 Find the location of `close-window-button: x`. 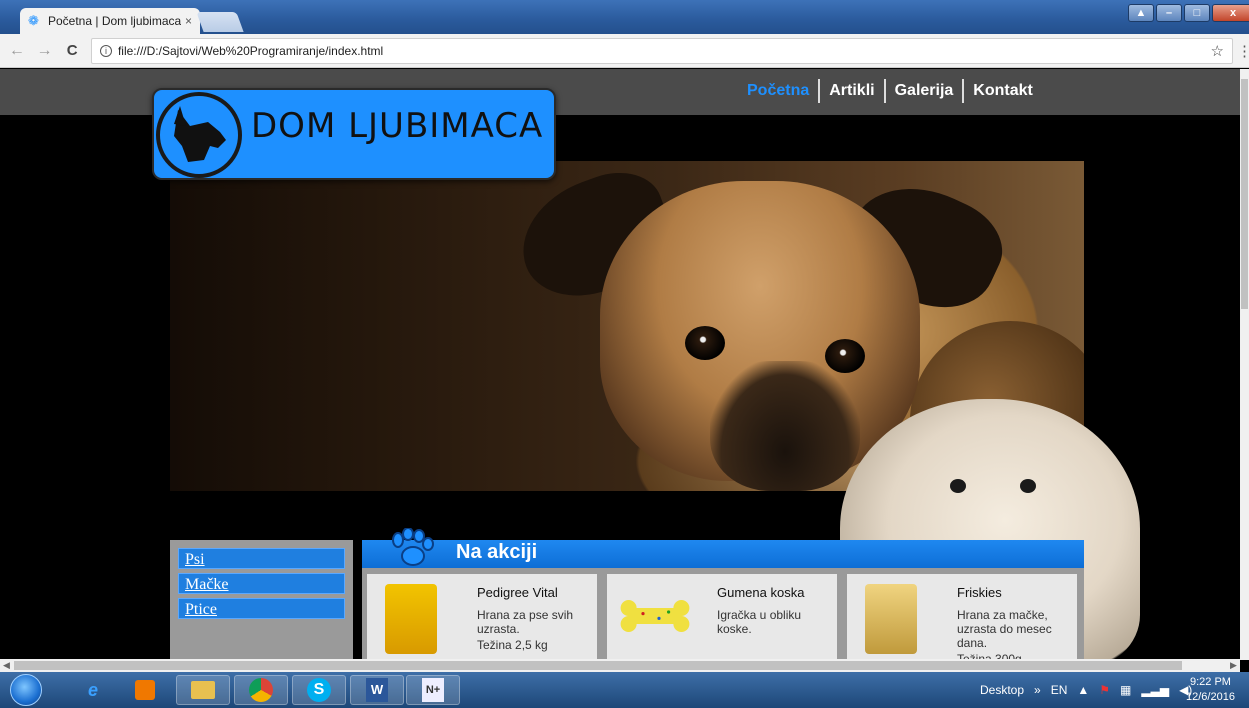

close-window-button: x is located at coordinates (1230, 13).